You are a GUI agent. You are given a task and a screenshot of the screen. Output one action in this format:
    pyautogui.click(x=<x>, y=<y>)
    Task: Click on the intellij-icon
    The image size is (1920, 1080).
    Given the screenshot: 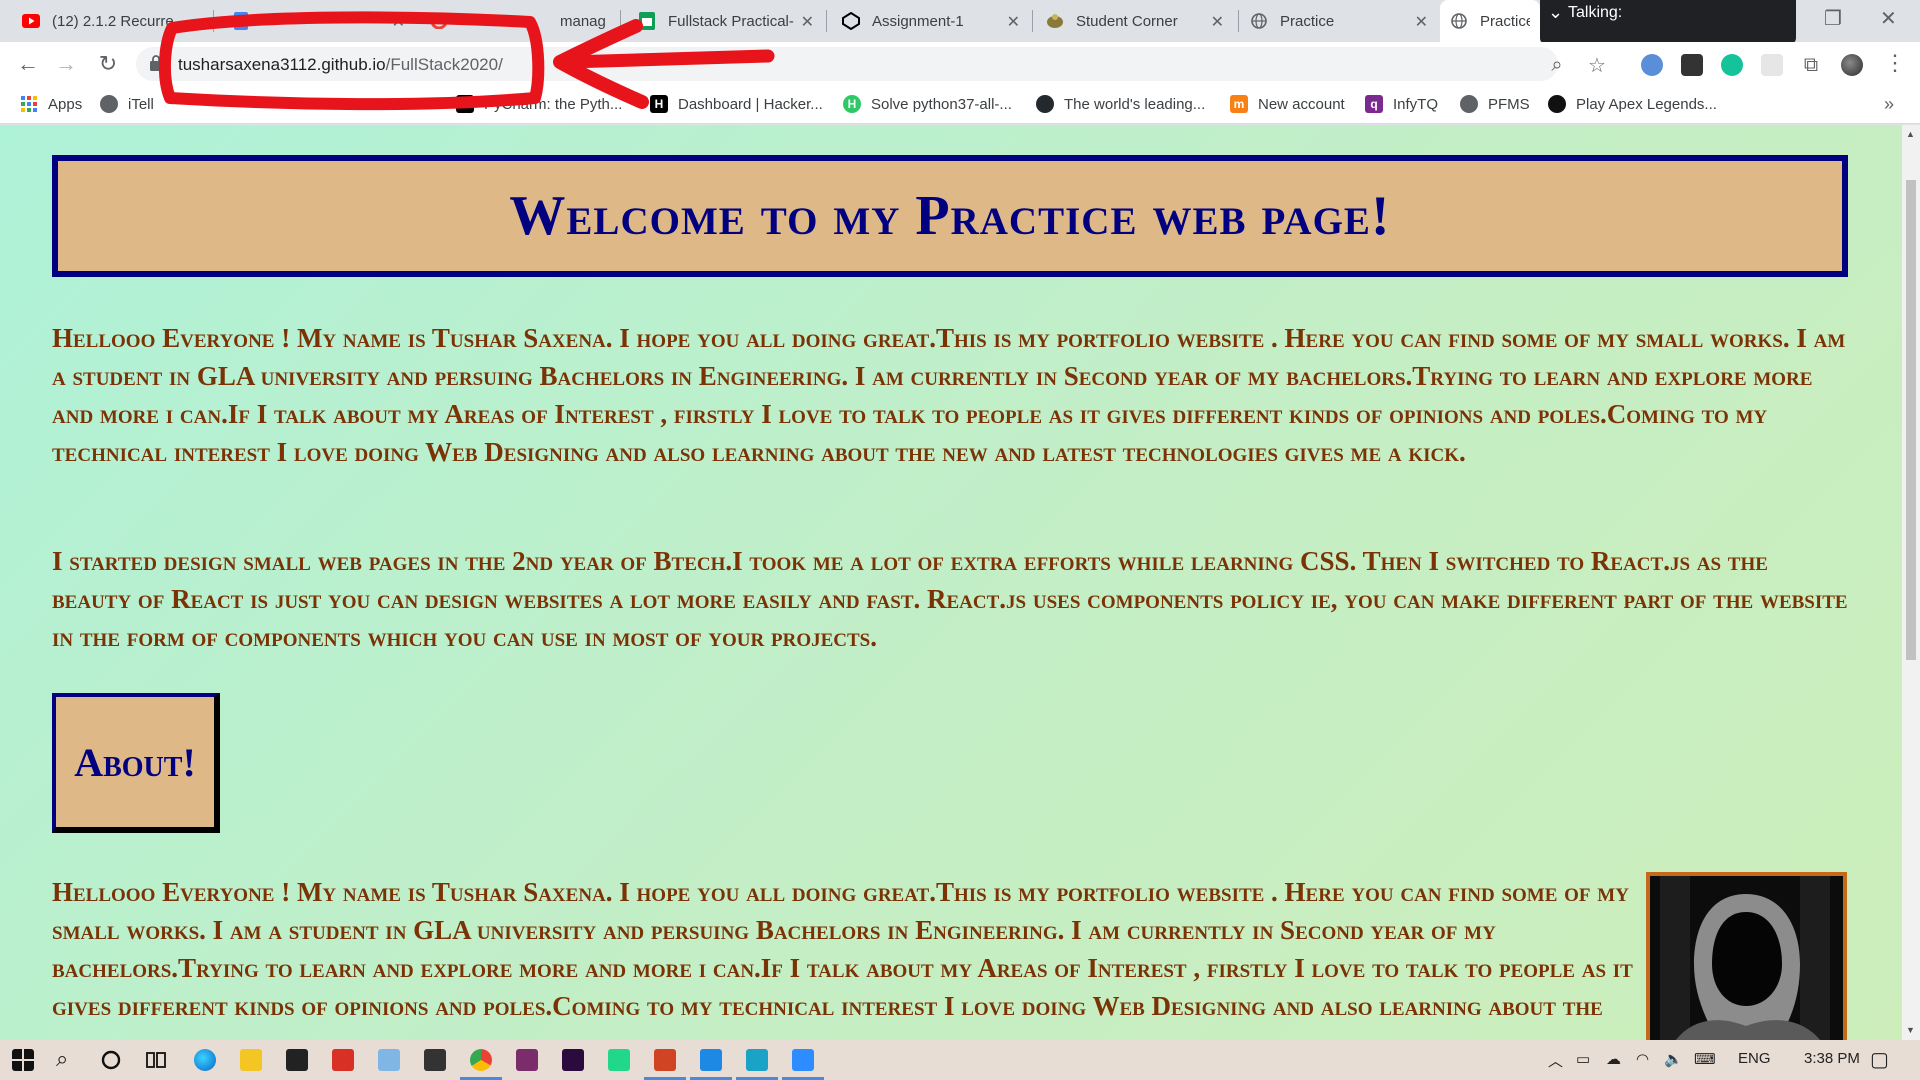 What is the action you would take?
    pyautogui.click(x=527, y=1060)
    